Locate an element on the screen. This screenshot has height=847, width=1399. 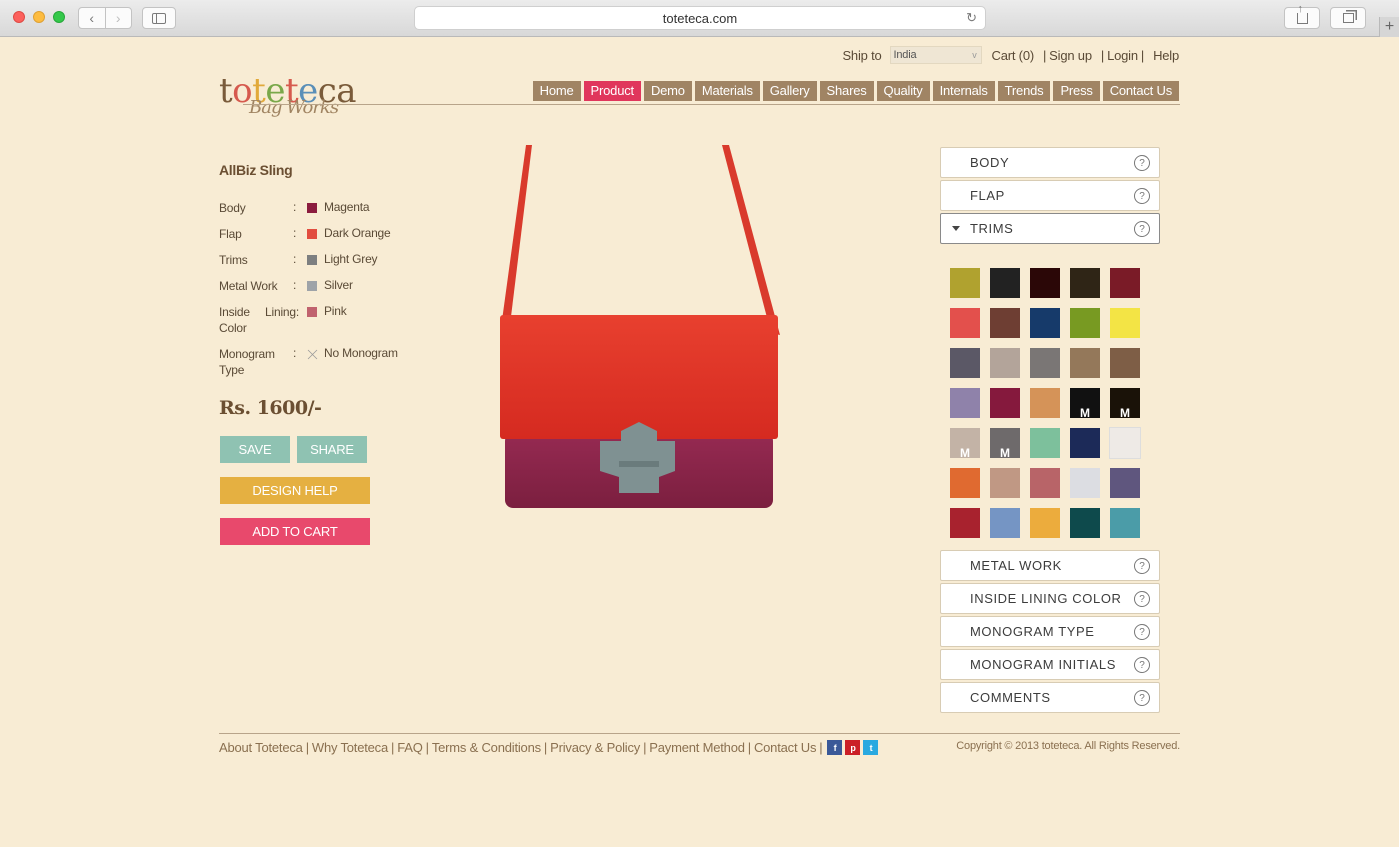
nav-item-home: Home is located at coordinates (556, 91).